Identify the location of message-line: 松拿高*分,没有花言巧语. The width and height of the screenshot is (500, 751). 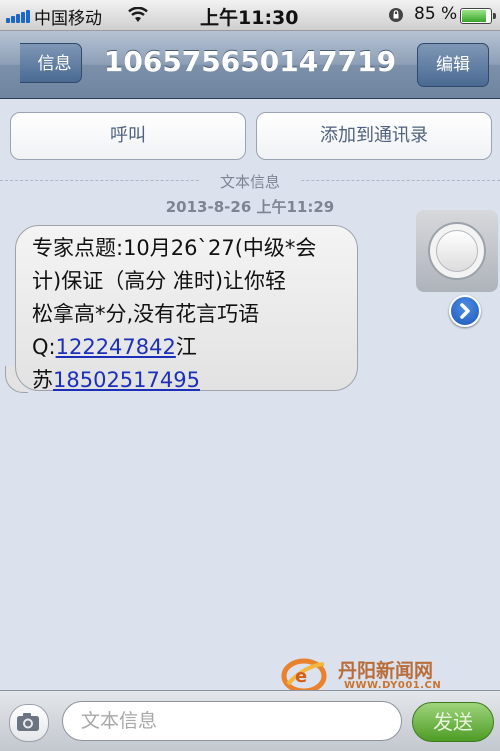
(146, 314).